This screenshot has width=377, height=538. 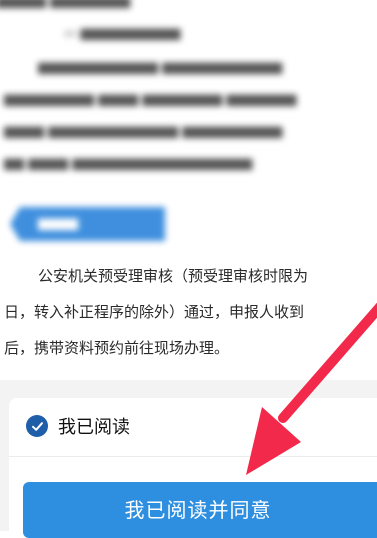 What do you see at coordinates (94, 427) in the screenshot?
I see `checkbox-label: 我已阅读` at bounding box center [94, 427].